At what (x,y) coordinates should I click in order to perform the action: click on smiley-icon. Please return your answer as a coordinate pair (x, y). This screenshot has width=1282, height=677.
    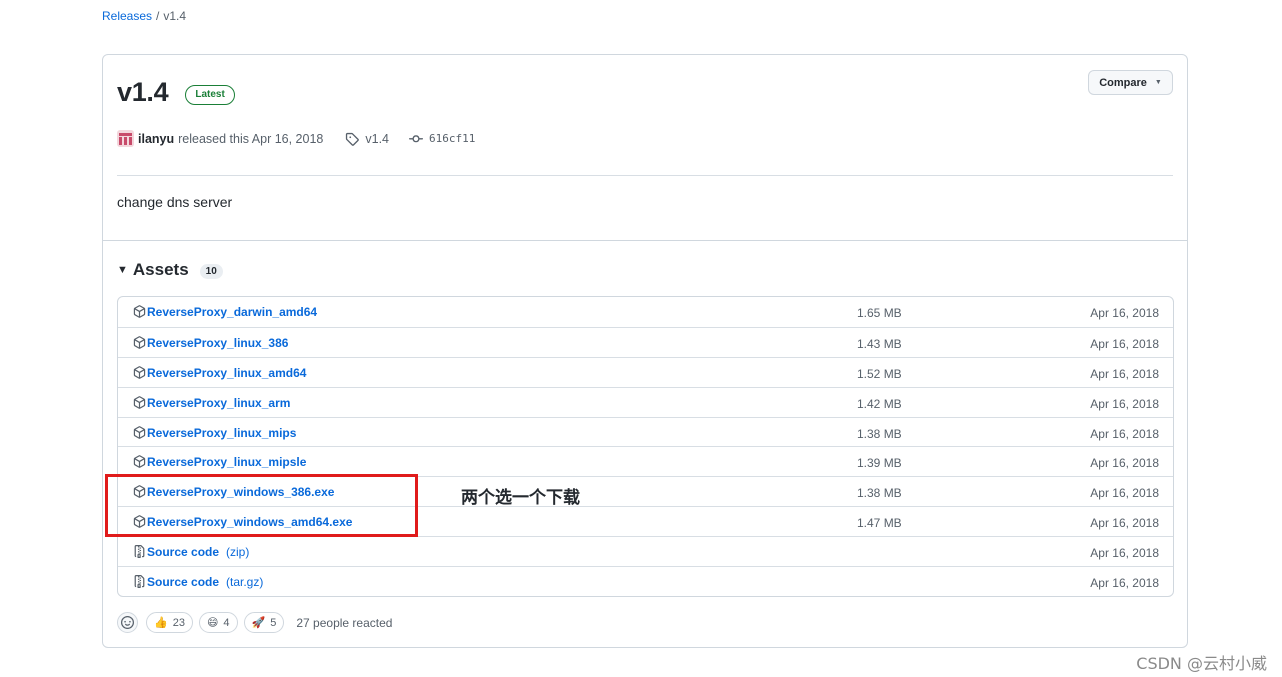
    Looking at the image, I should click on (127, 622).